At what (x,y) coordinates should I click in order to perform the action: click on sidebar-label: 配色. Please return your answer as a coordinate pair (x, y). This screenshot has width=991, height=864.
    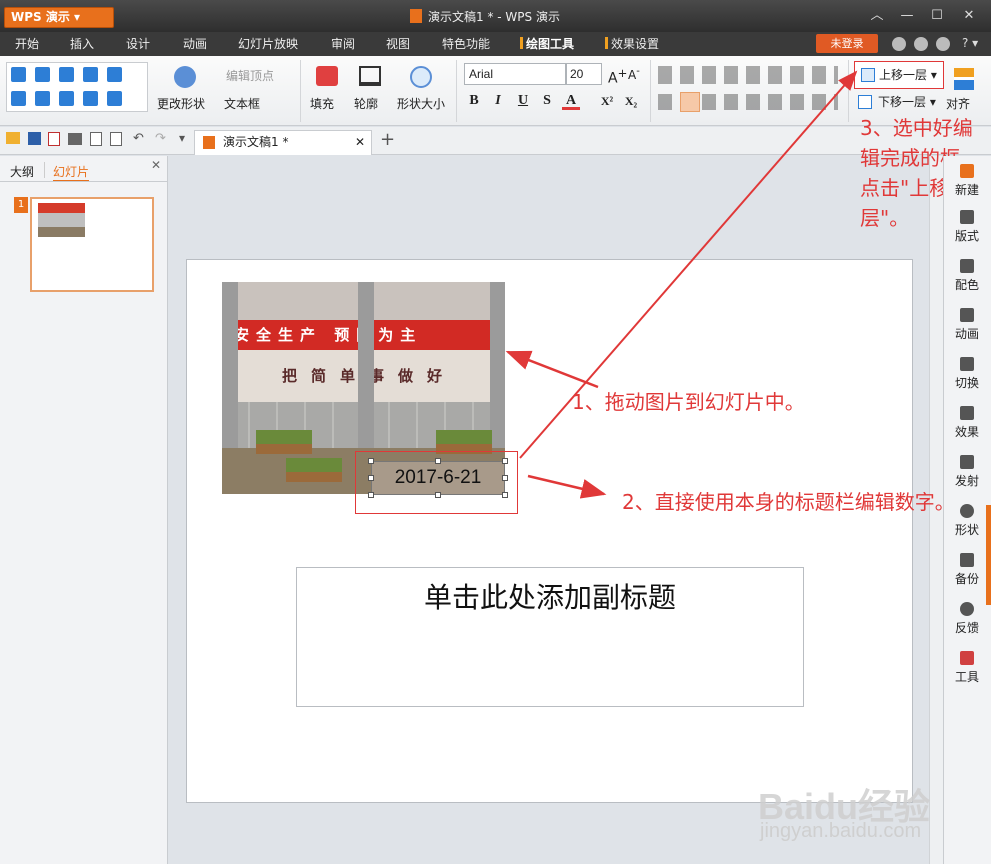
    Looking at the image, I should click on (966, 285).